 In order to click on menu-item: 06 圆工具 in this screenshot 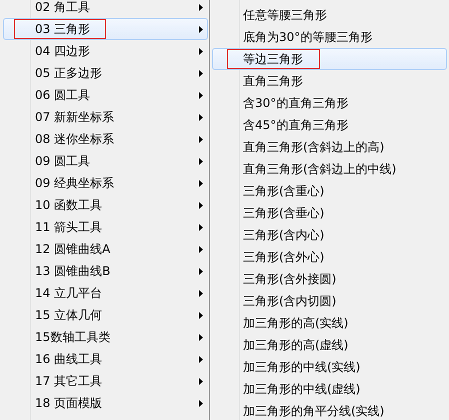, I will do `click(105, 95)`.